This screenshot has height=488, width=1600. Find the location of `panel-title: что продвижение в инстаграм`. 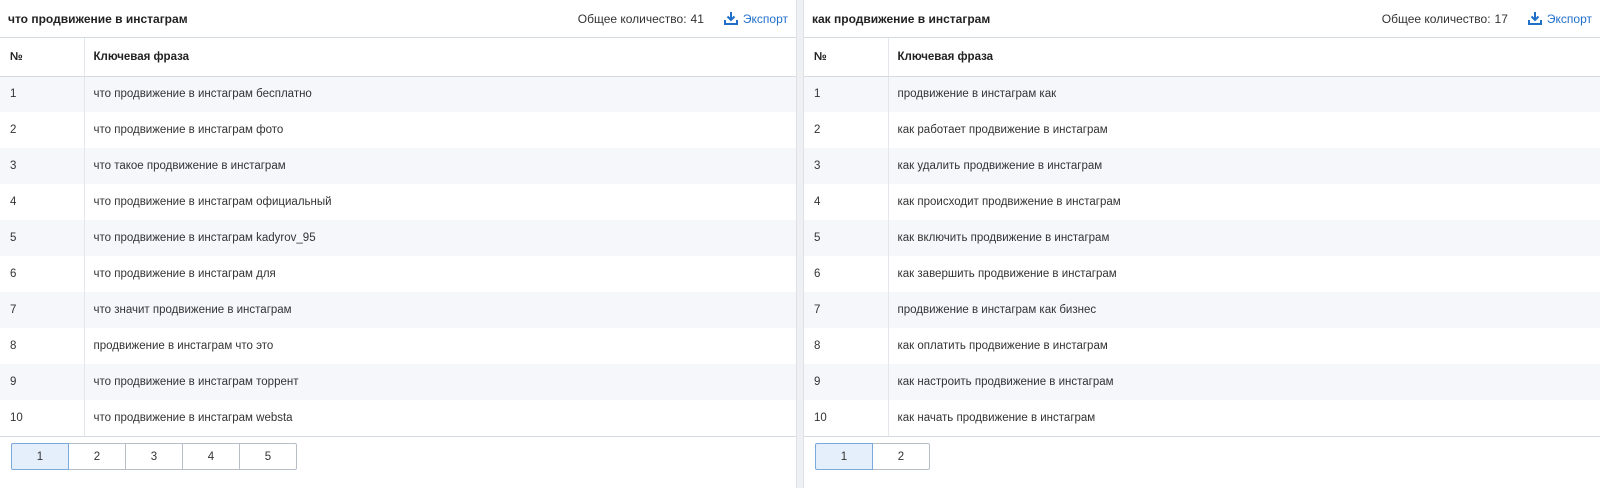

panel-title: что продвижение в инстаграм is located at coordinates (98, 18).